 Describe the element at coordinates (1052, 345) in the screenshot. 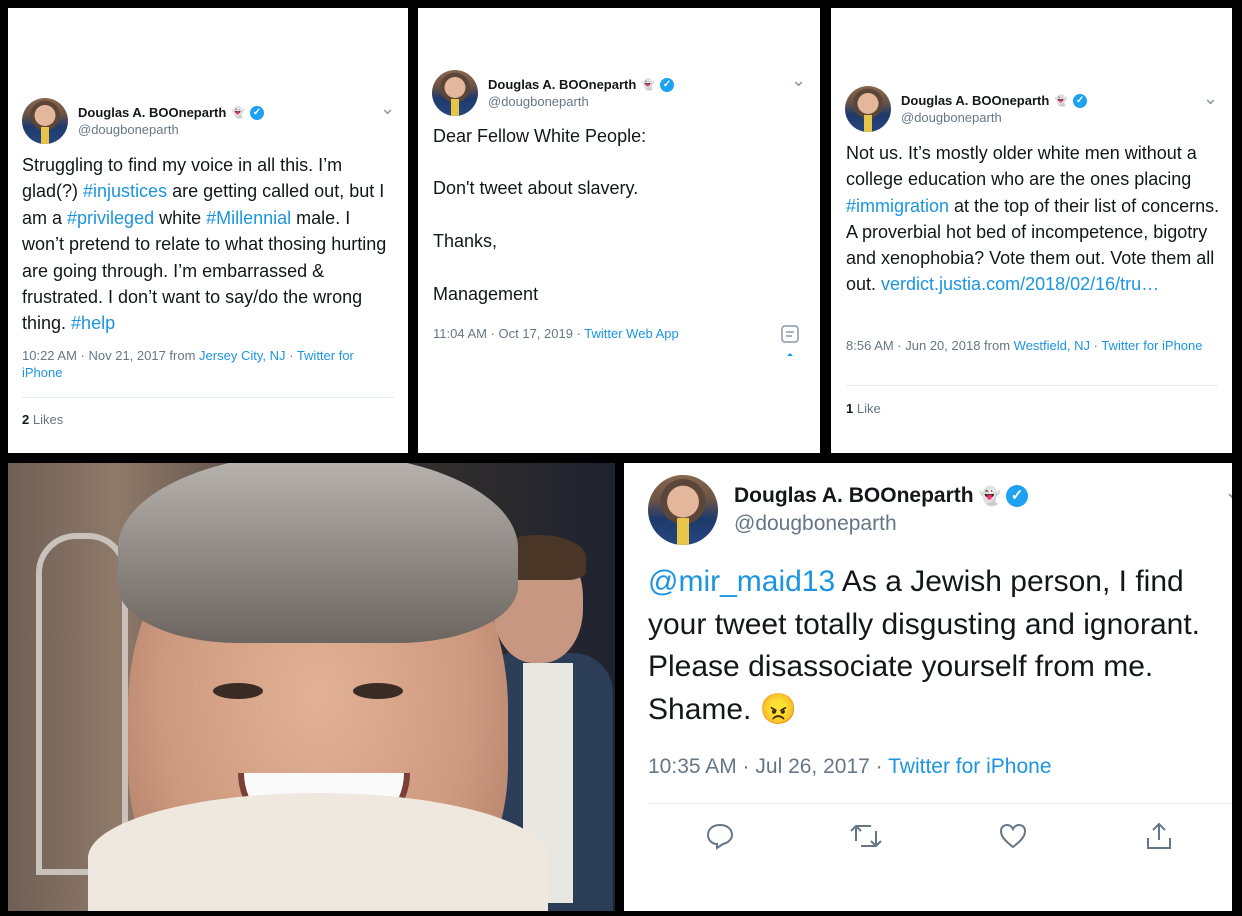

I see `location-link: Westfield, NJ` at that location.